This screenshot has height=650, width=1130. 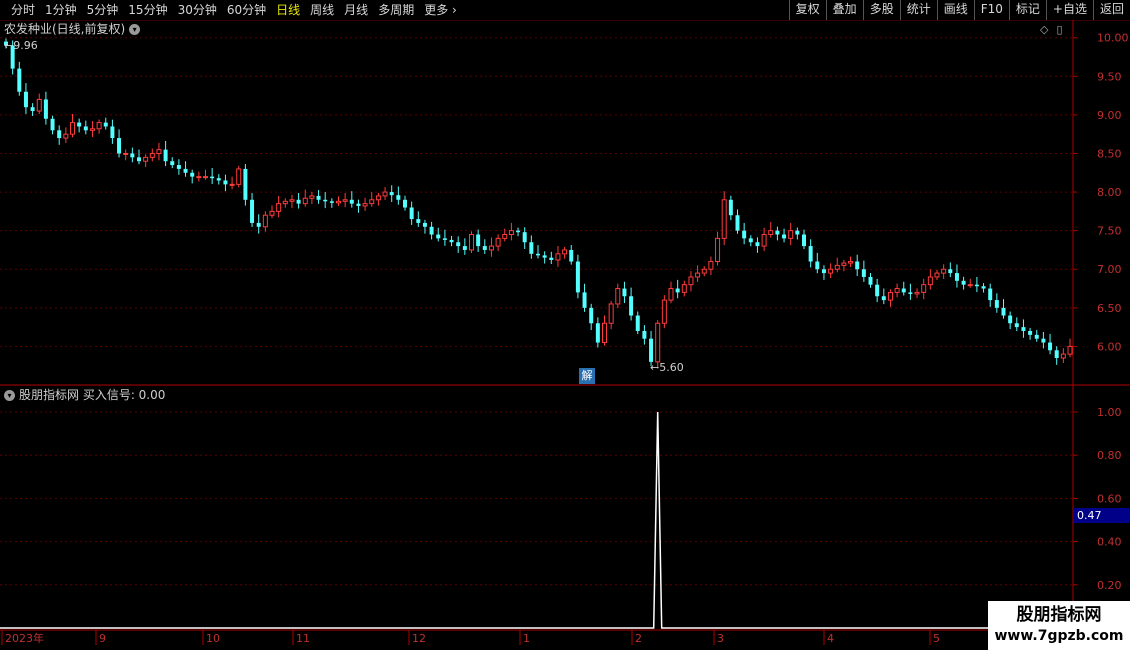 What do you see at coordinates (470, 637) in the screenshot?
I see `time-axis: 2023年 9 10 11 12 1 2 3 4 5` at bounding box center [470, 637].